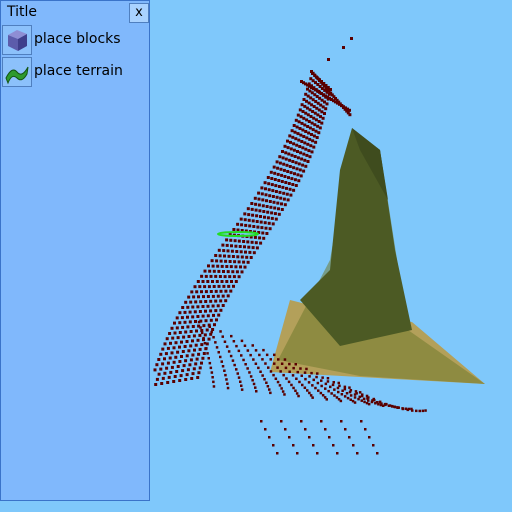 The height and width of the screenshot is (512, 512). What do you see at coordinates (17, 72) in the screenshot?
I see `terrain-icon` at bounding box center [17, 72].